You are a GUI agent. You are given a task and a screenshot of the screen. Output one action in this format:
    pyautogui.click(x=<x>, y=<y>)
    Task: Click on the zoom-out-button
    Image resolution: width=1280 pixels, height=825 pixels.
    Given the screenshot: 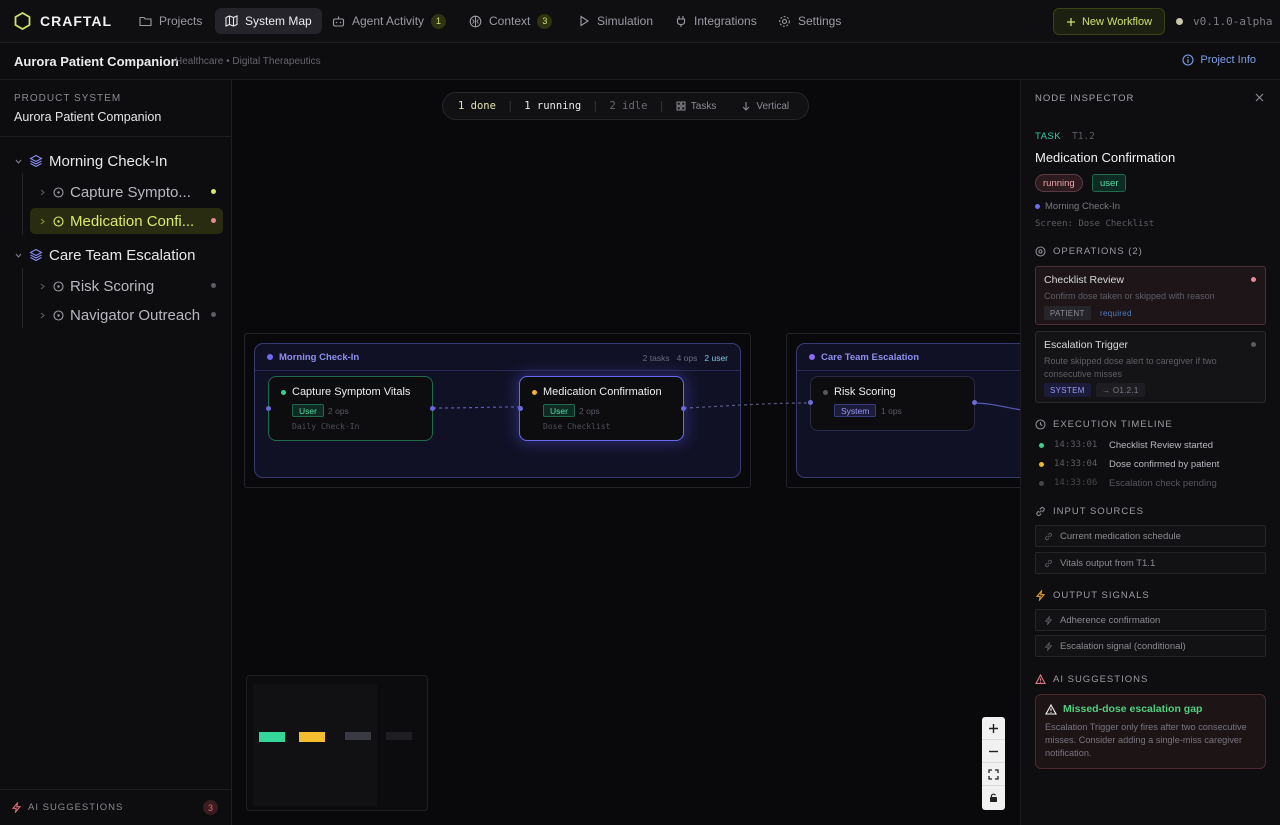 What is the action you would take?
    pyautogui.click(x=993, y=751)
    